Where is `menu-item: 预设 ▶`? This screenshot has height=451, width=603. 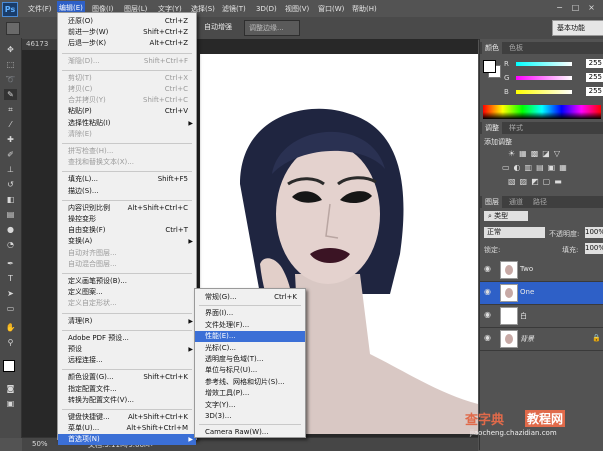 menu-item: 预设 ▶ is located at coordinates (127, 349).